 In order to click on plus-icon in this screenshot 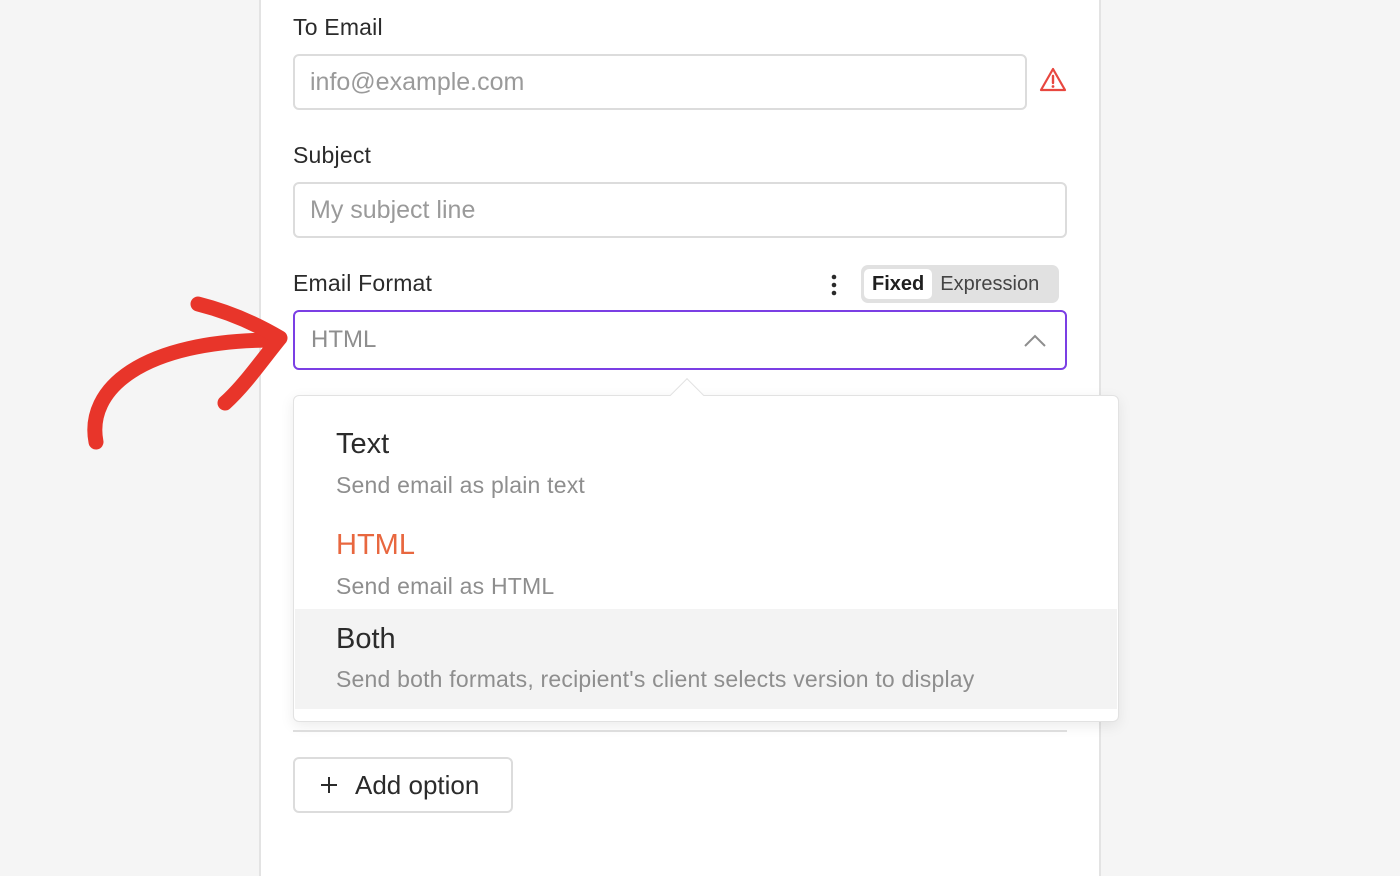, I will do `click(329, 785)`.